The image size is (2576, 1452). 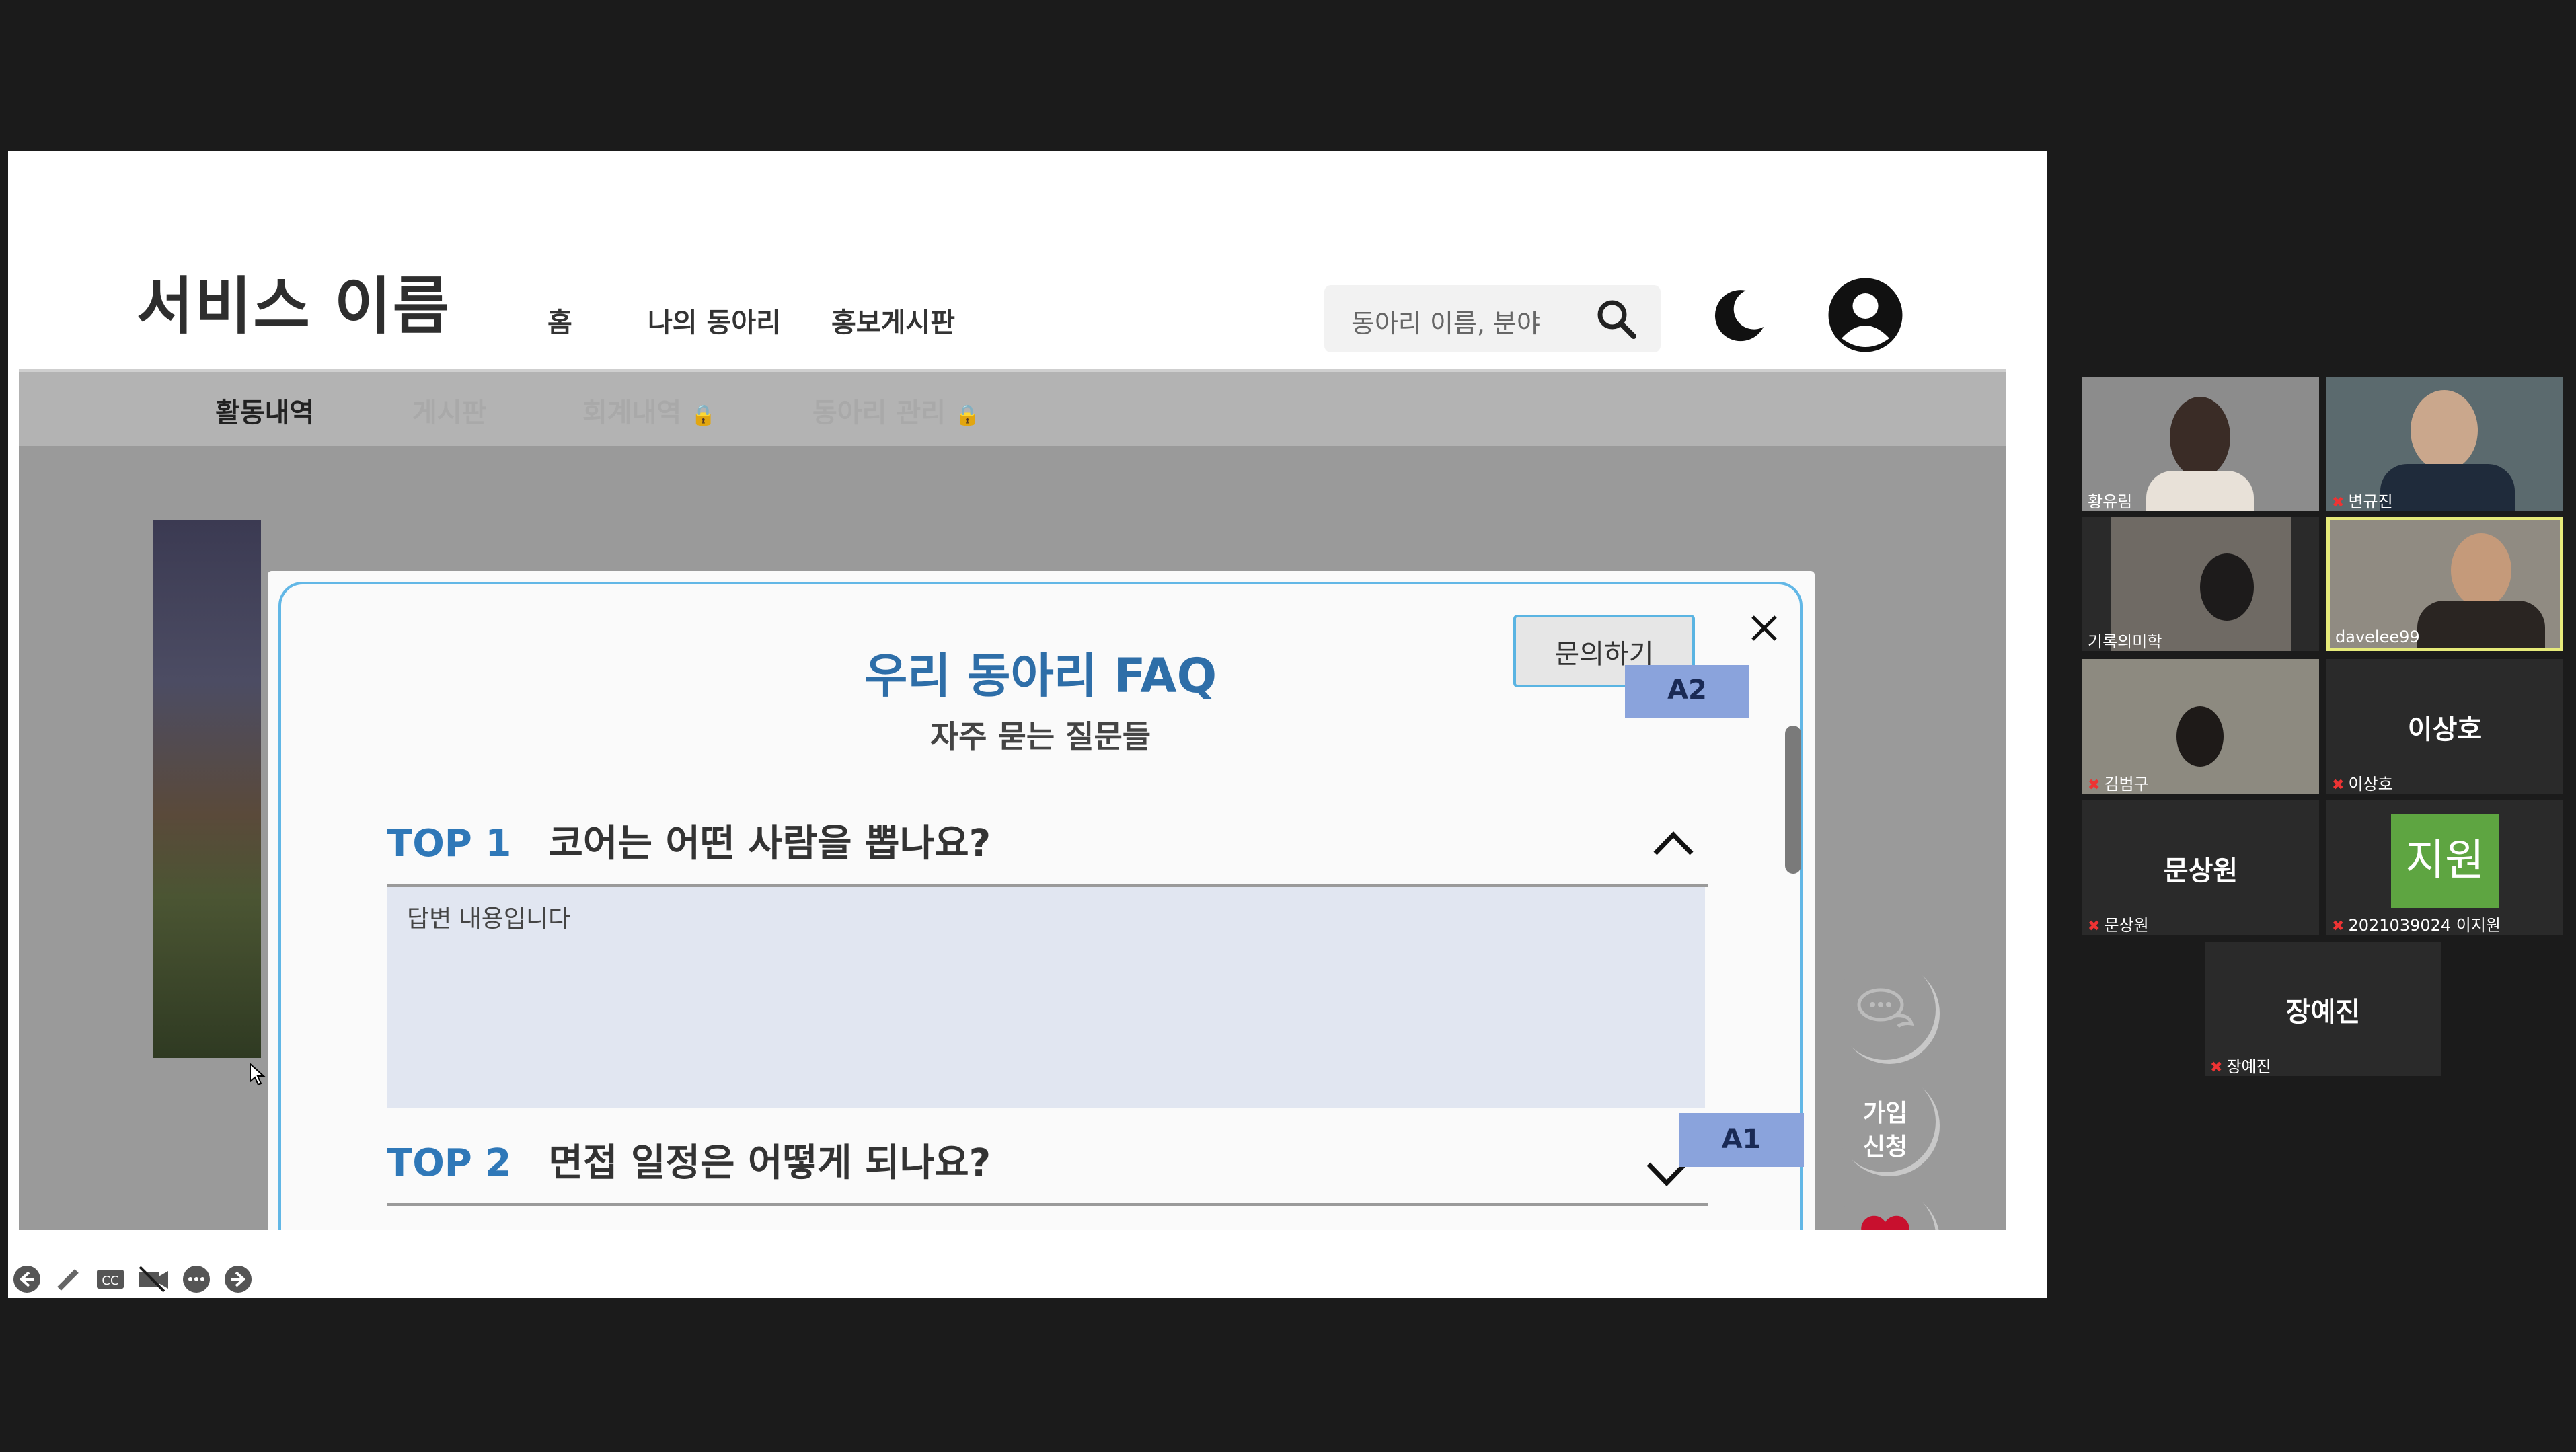 What do you see at coordinates (632, 413) in the screenshot?
I see `tab-accounting-label: 회계내역` at bounding box center [632, 413].